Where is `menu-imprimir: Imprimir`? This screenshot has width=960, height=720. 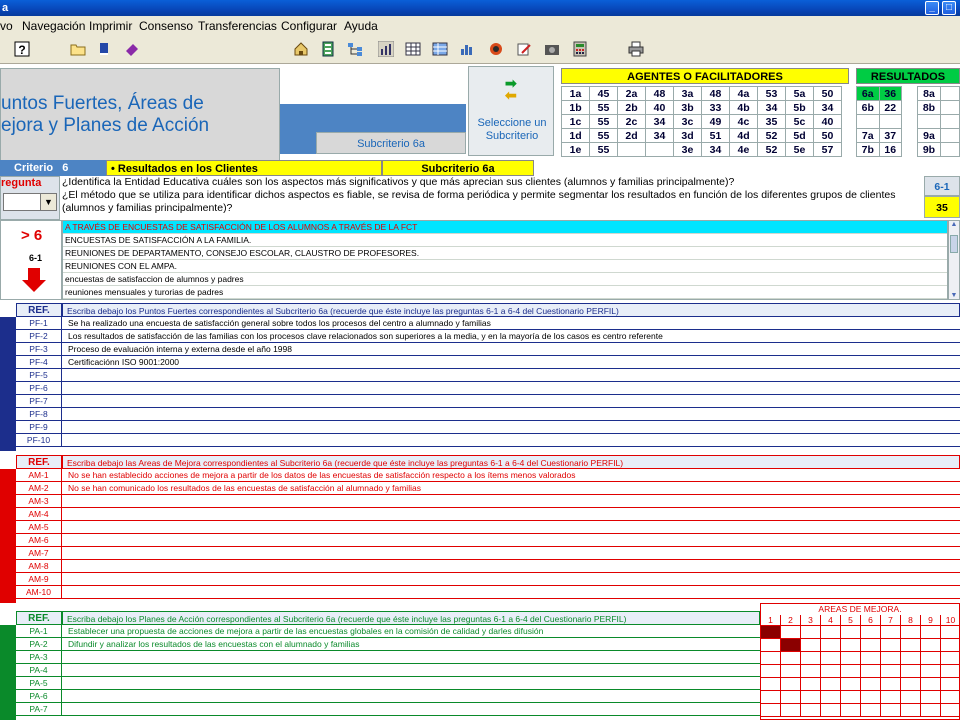
menu-imprimir: Imprimir is located at coordinates (110, 26).